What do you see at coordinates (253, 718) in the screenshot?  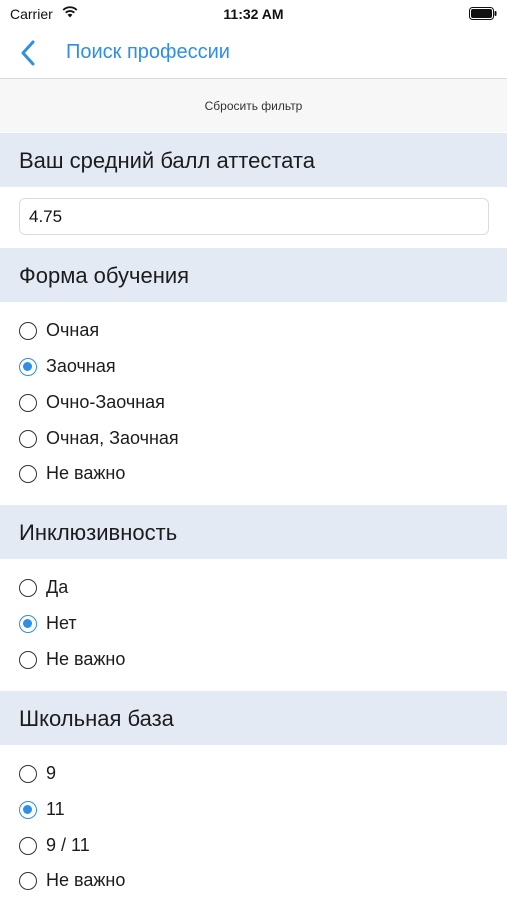 I see `school-base-section-header: Школьная база` at bounding box center [253, 718].